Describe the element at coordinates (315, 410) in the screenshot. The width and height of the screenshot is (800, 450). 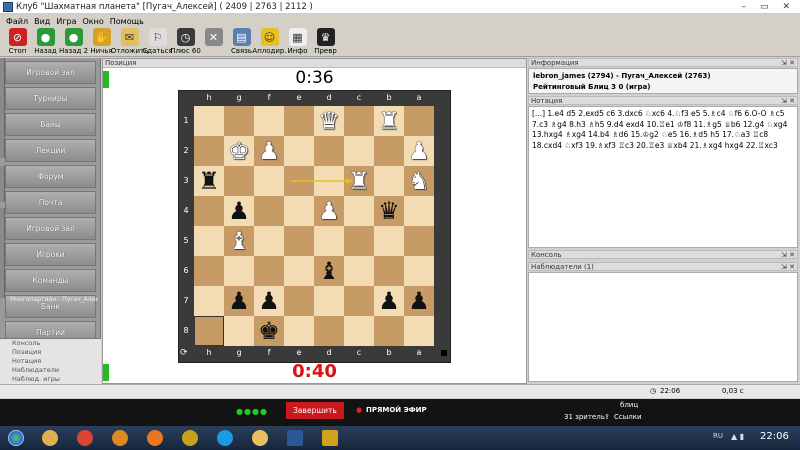
I see `end-stream-button: Завершить` at that location.